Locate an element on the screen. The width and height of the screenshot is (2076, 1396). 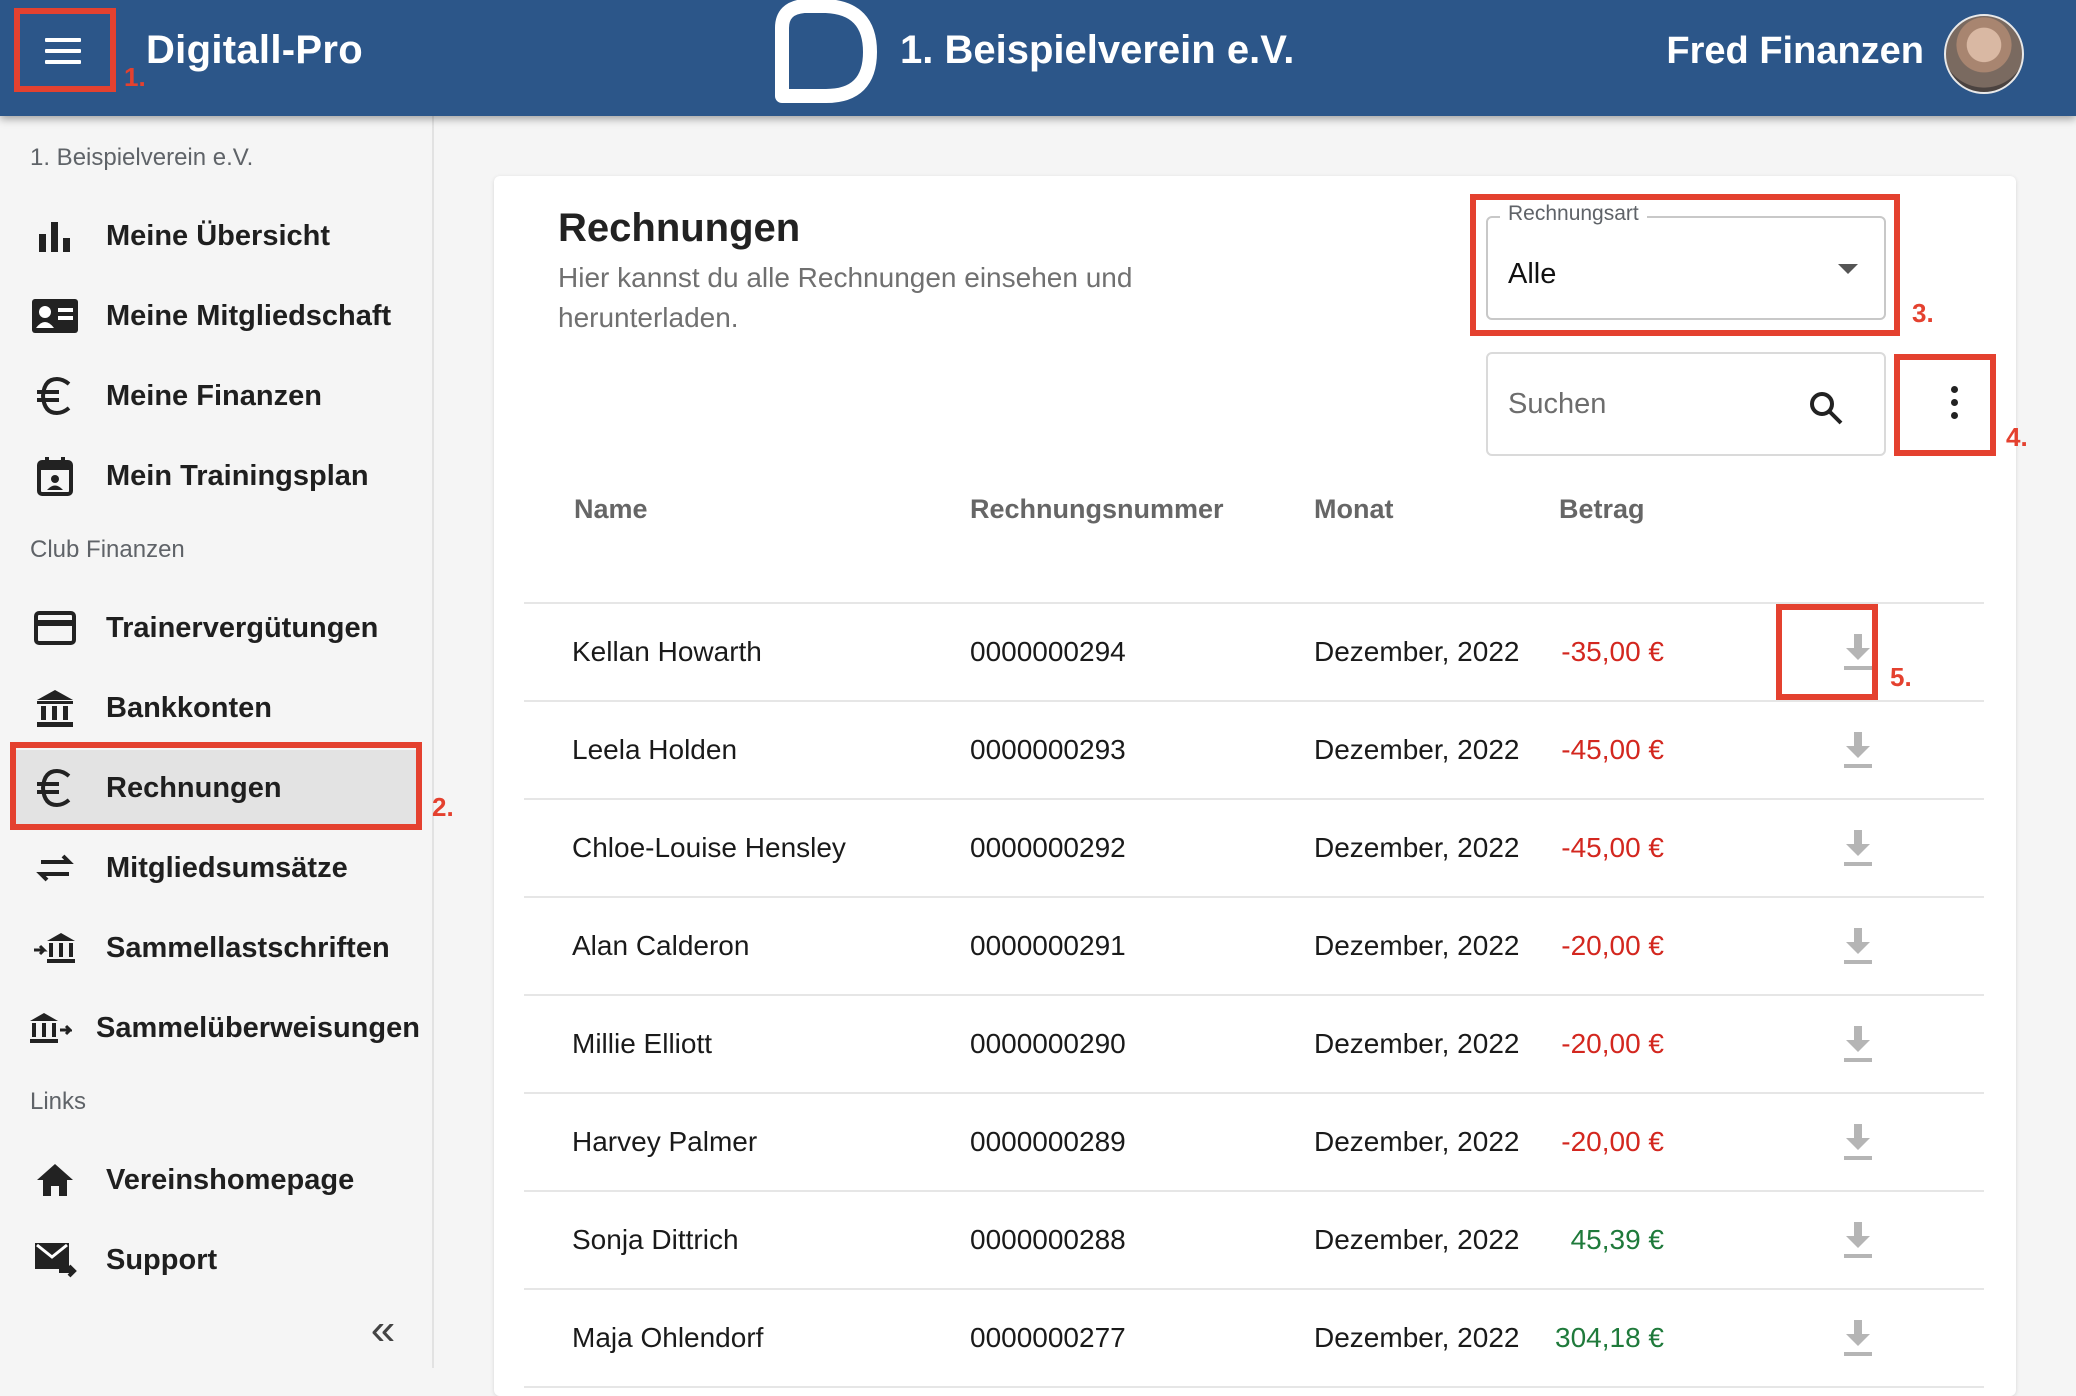
column-header-month: Monat is located at coordinates (1353, 509).